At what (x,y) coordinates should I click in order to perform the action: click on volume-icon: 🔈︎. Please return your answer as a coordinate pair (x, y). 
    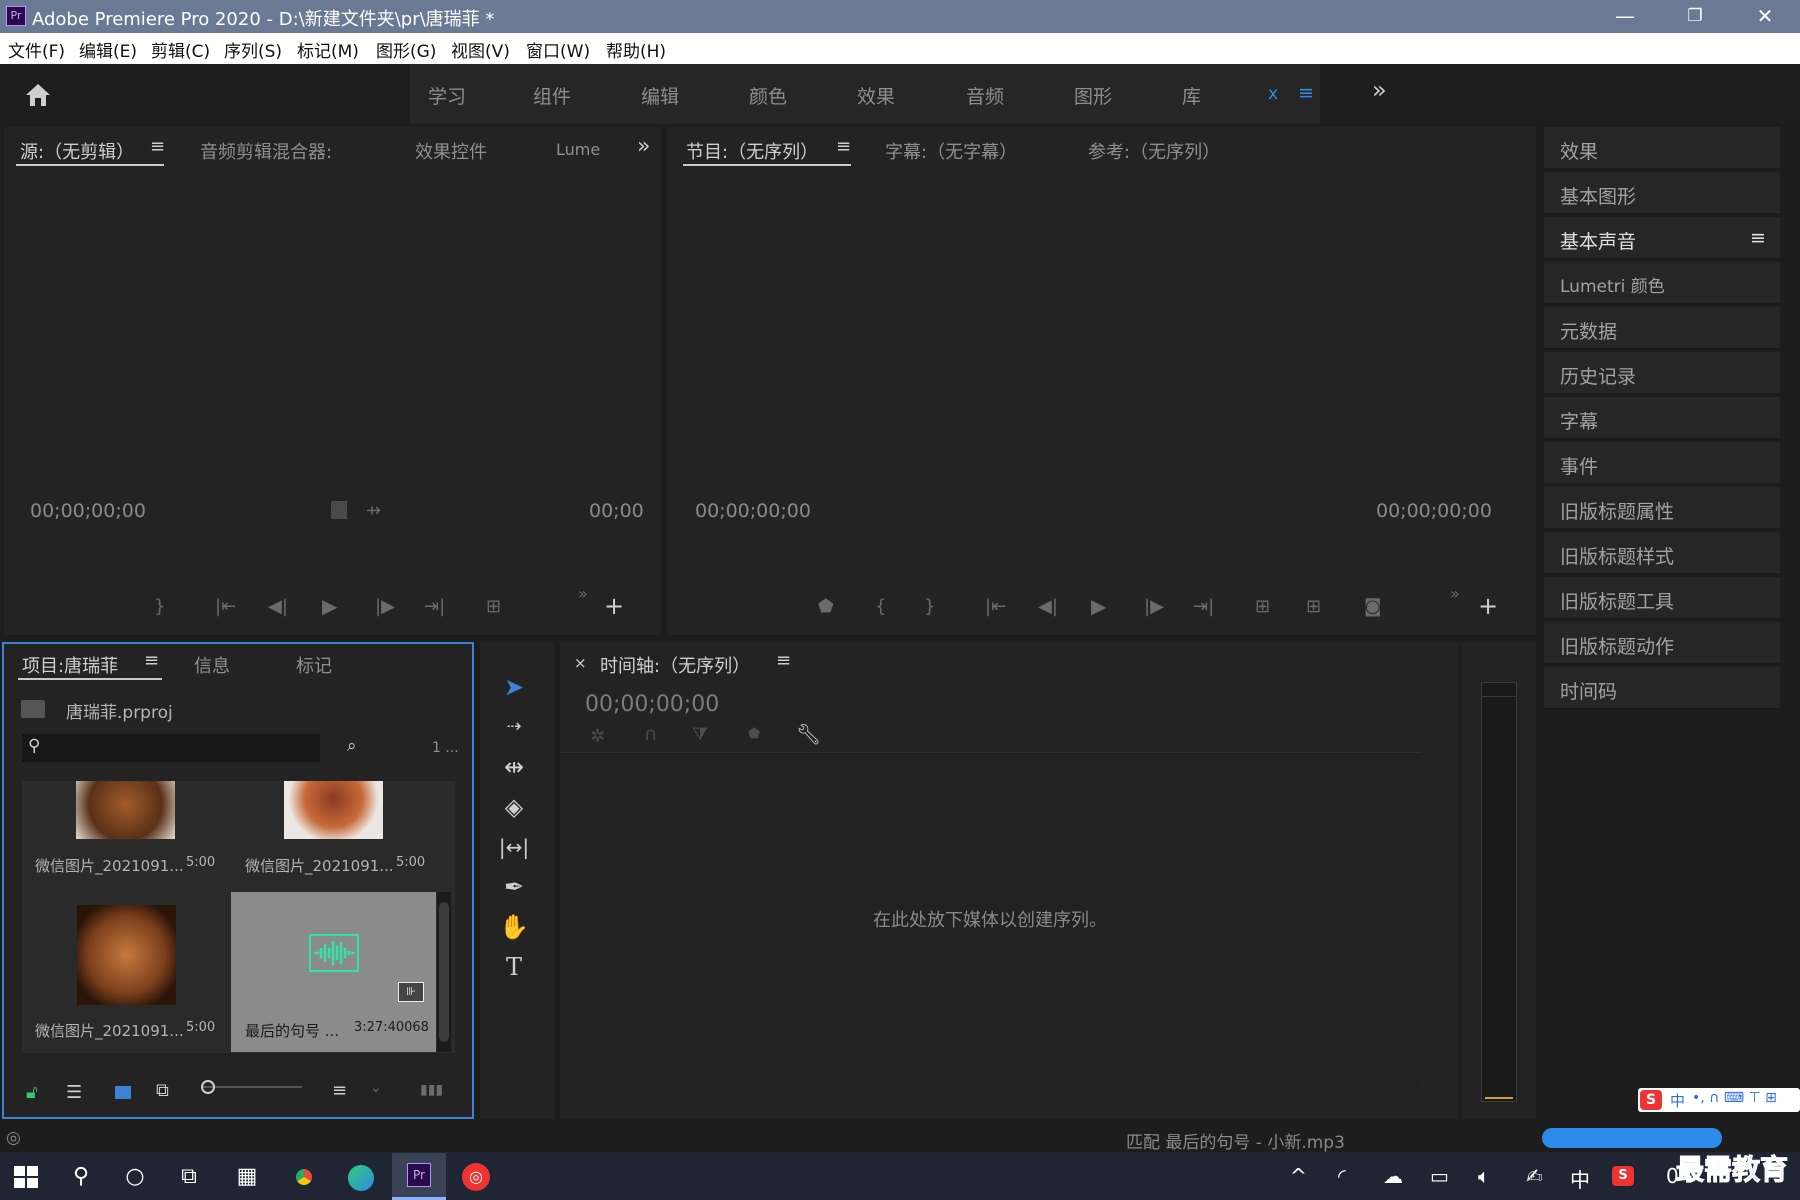
    Looking at the image, I should click on (1484, 1176).